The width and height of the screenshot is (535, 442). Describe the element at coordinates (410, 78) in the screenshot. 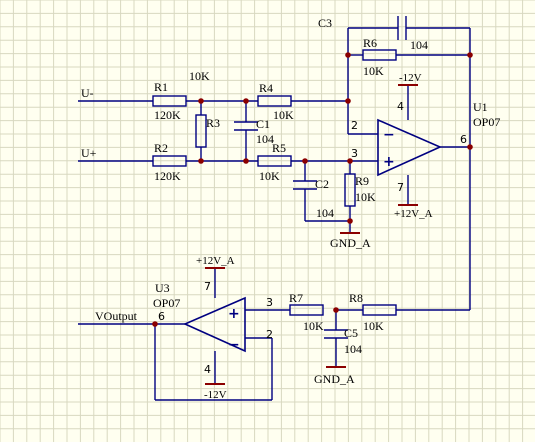

I see `u1-vneg-label: -12V` at that location.